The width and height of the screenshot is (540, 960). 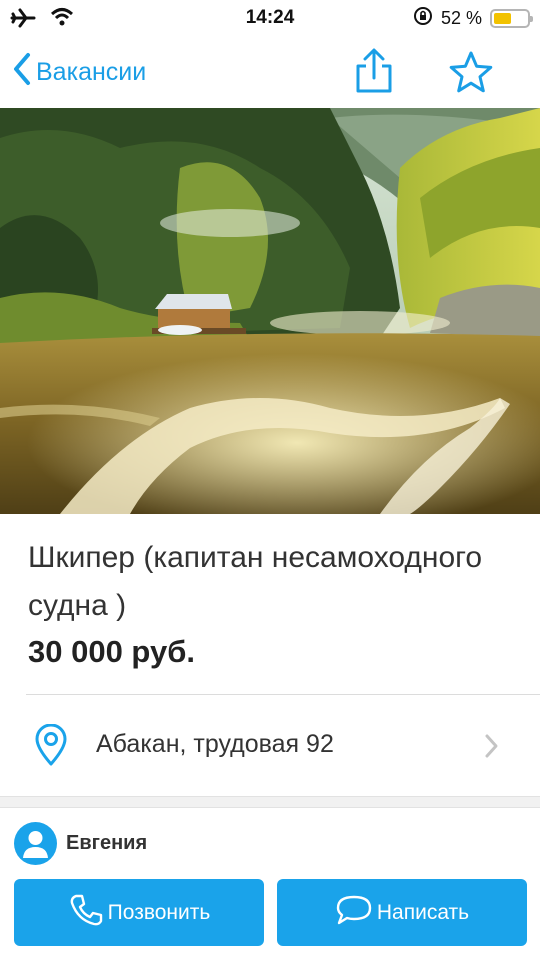 I want to click on nav-bar: Вакансии, so click(x=270, y=72).